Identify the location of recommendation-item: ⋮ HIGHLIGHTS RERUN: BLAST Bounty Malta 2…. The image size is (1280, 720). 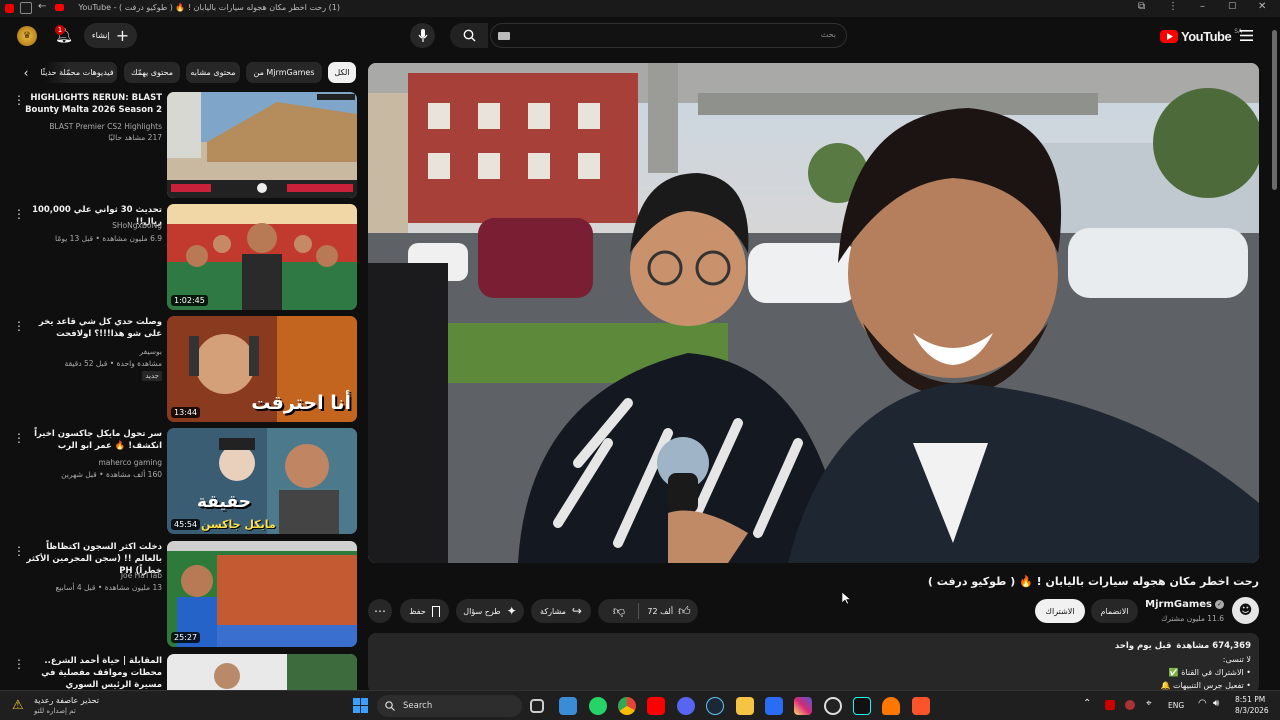
(180, 146).